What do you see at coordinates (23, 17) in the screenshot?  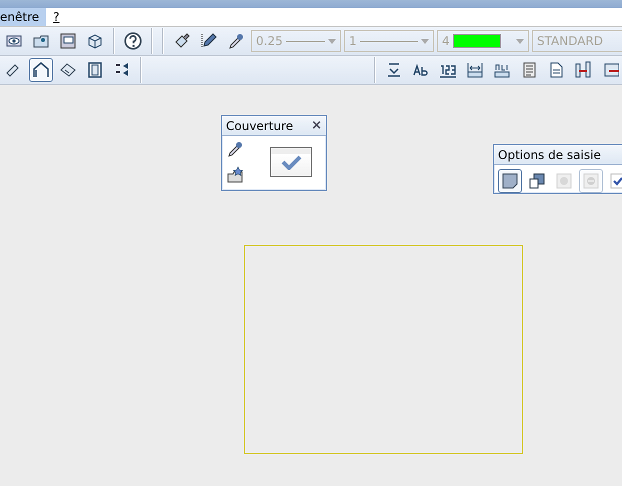 I see `menu-item: enêtre` at bounding box center [23, 17].